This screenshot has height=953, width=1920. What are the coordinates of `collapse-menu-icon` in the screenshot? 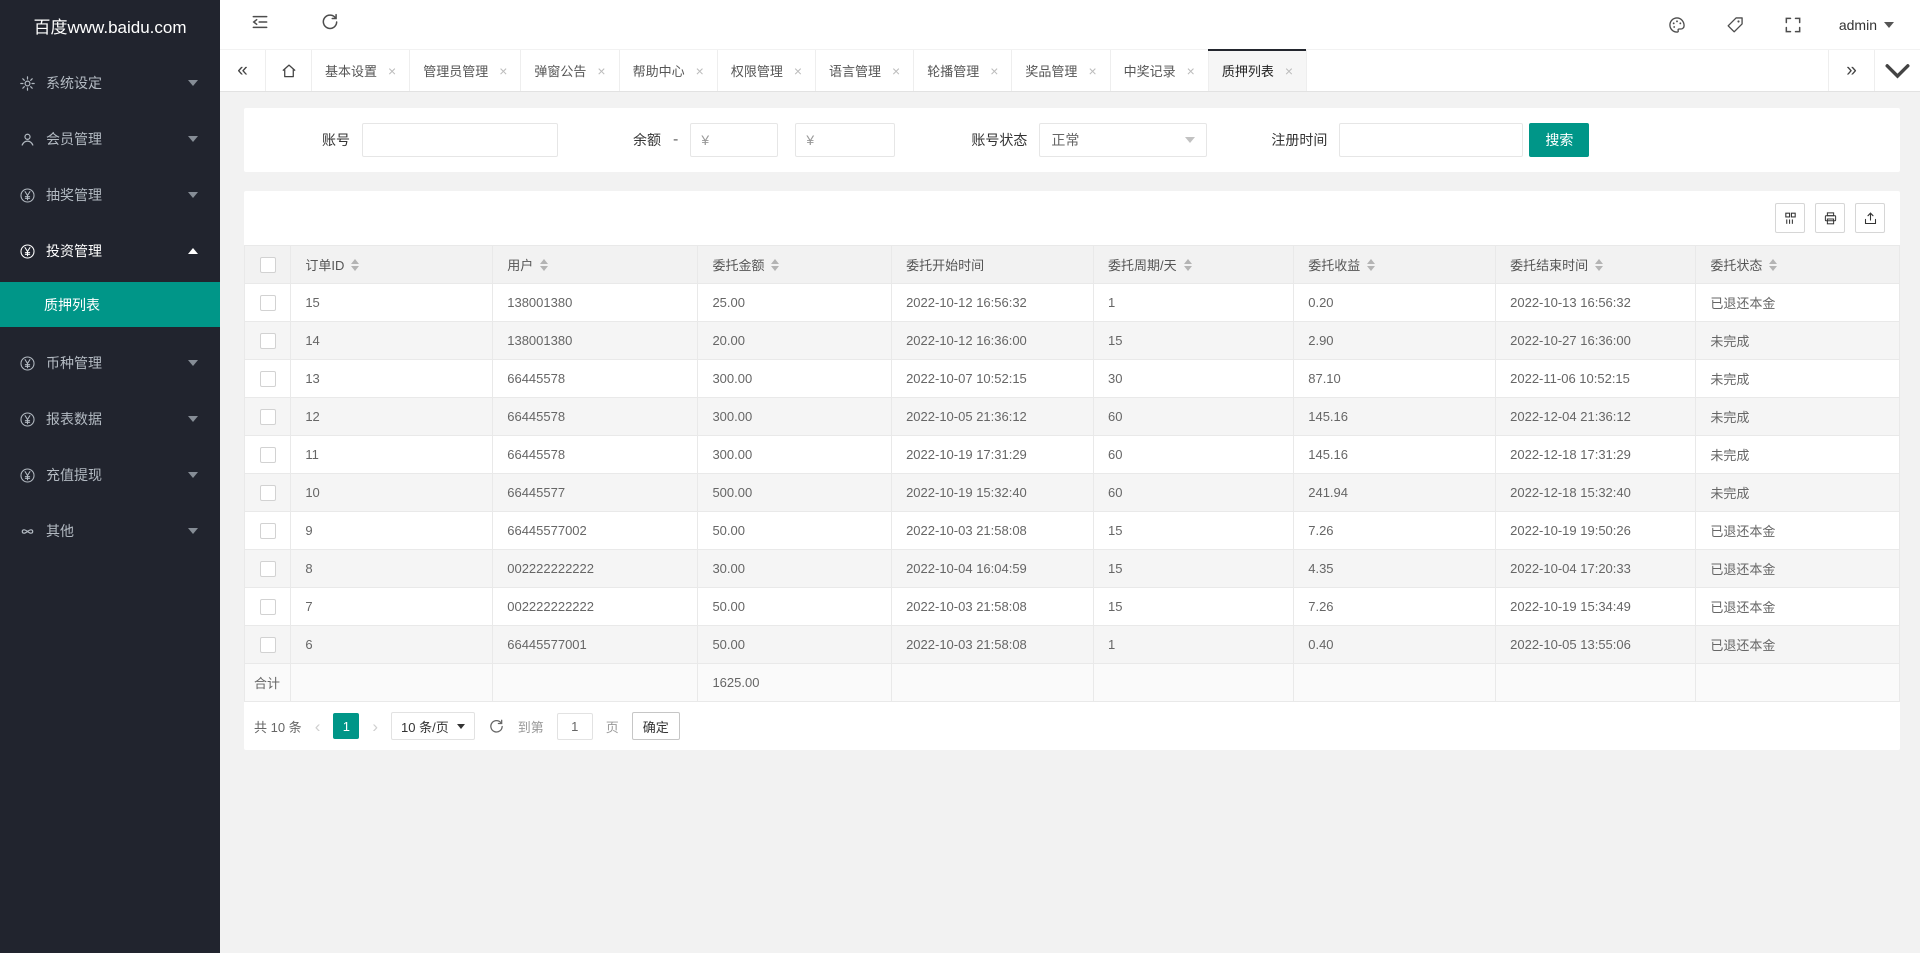 It's located at (260, 22).